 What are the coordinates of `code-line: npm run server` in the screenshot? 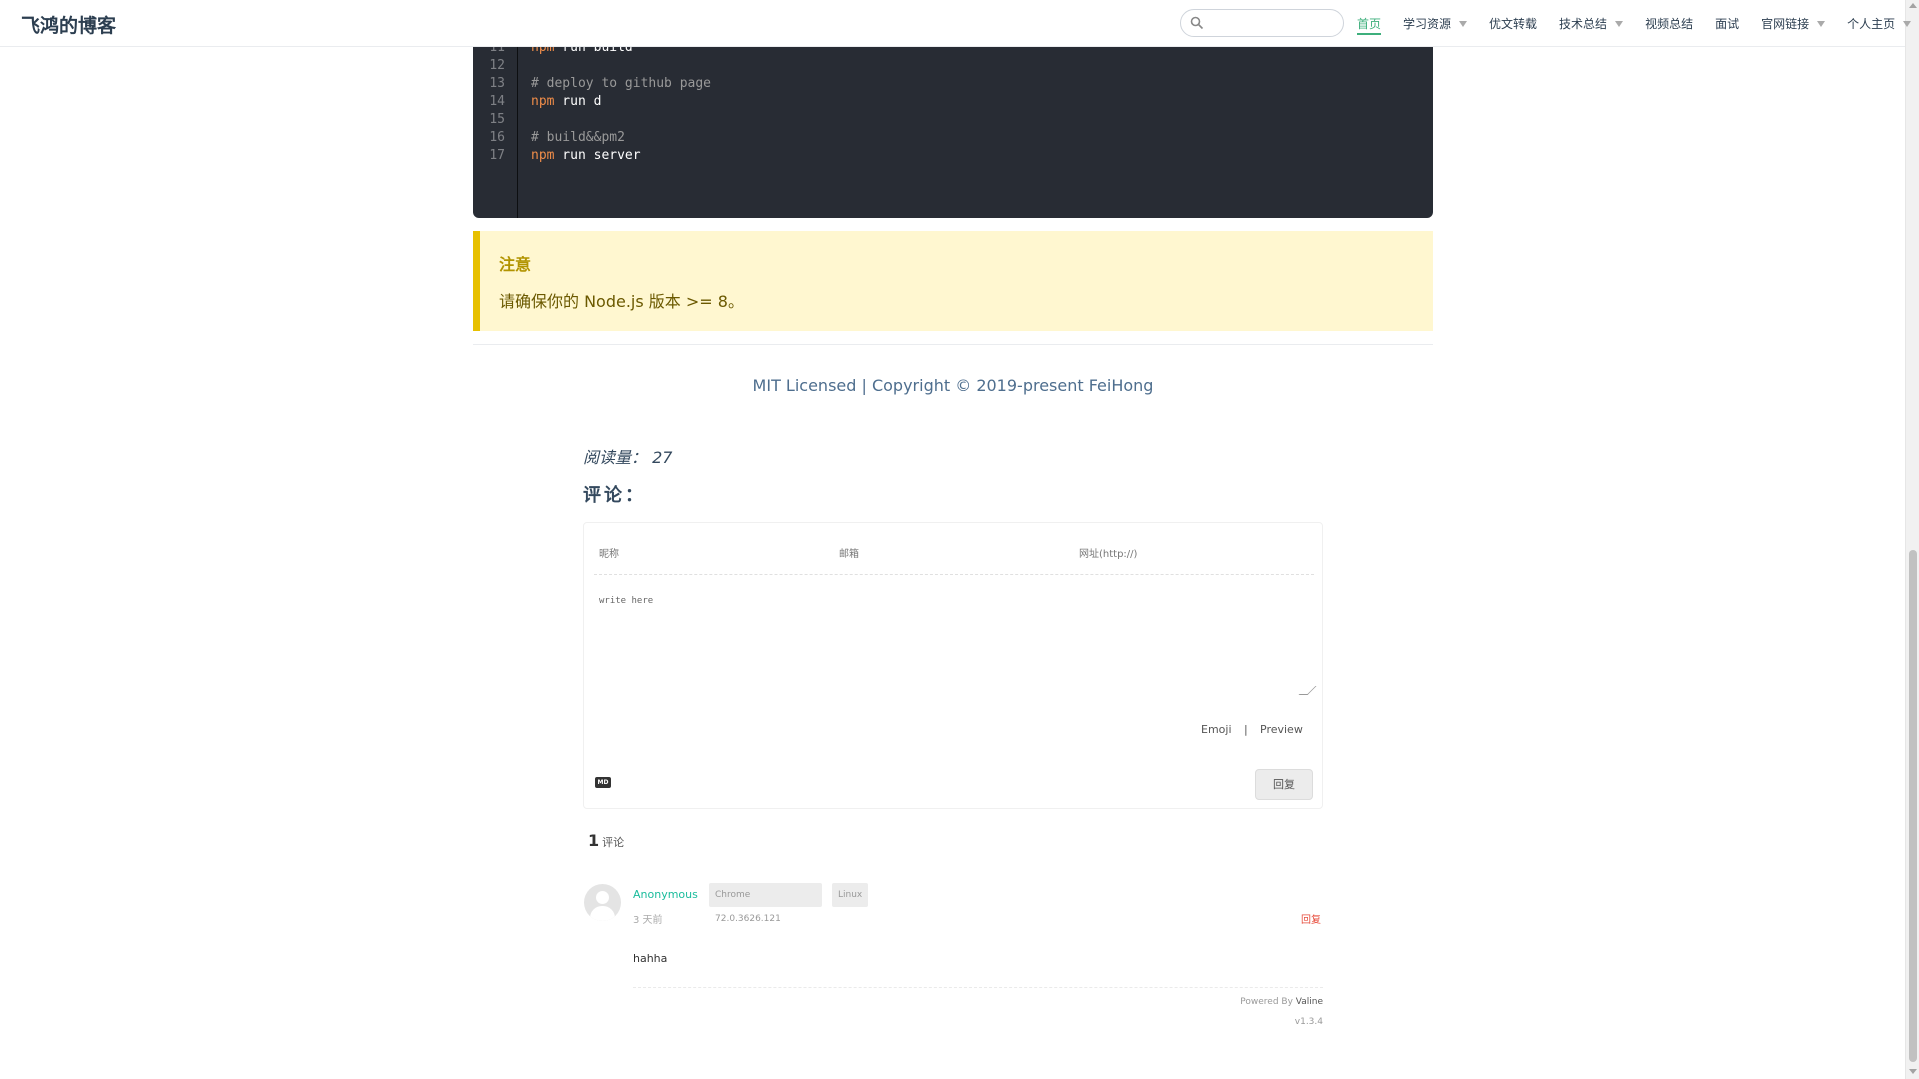 It's located at (586, 155).